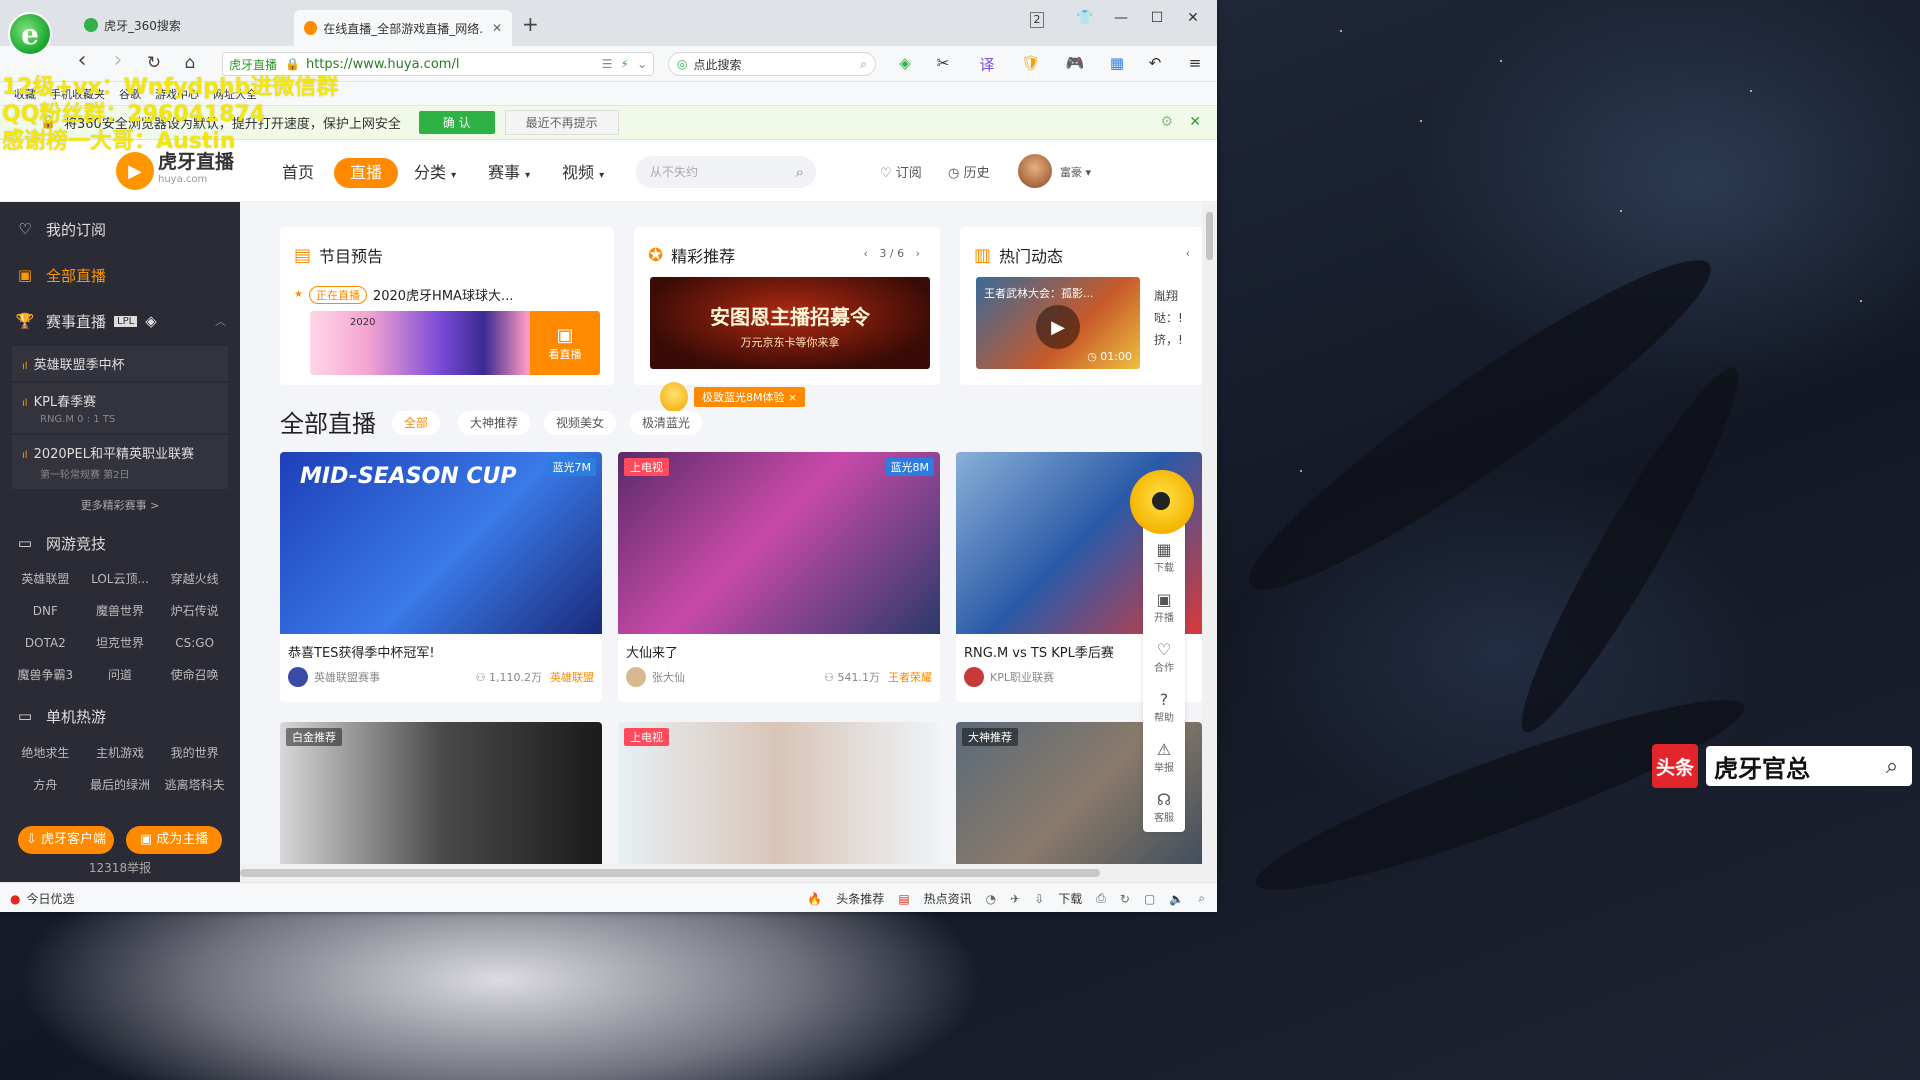 The width and height of the screenshot is (1920, 1080). What do you see at coordinates (298, 173) in the screenshot?
I see `nav-home: 首页` at bounding box center [298, 173].